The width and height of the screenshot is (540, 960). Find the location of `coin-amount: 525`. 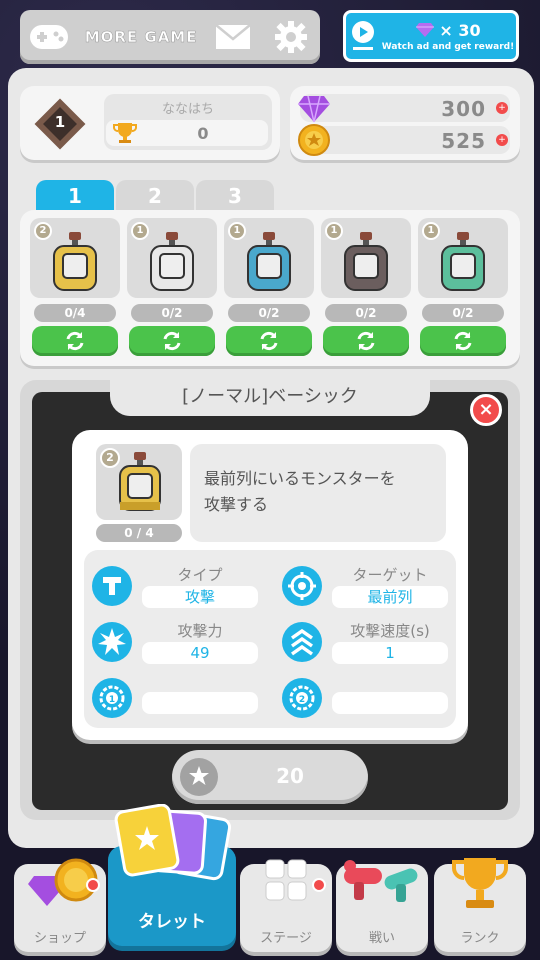

coin-amount: 525 is located at coordinates (463, 141).